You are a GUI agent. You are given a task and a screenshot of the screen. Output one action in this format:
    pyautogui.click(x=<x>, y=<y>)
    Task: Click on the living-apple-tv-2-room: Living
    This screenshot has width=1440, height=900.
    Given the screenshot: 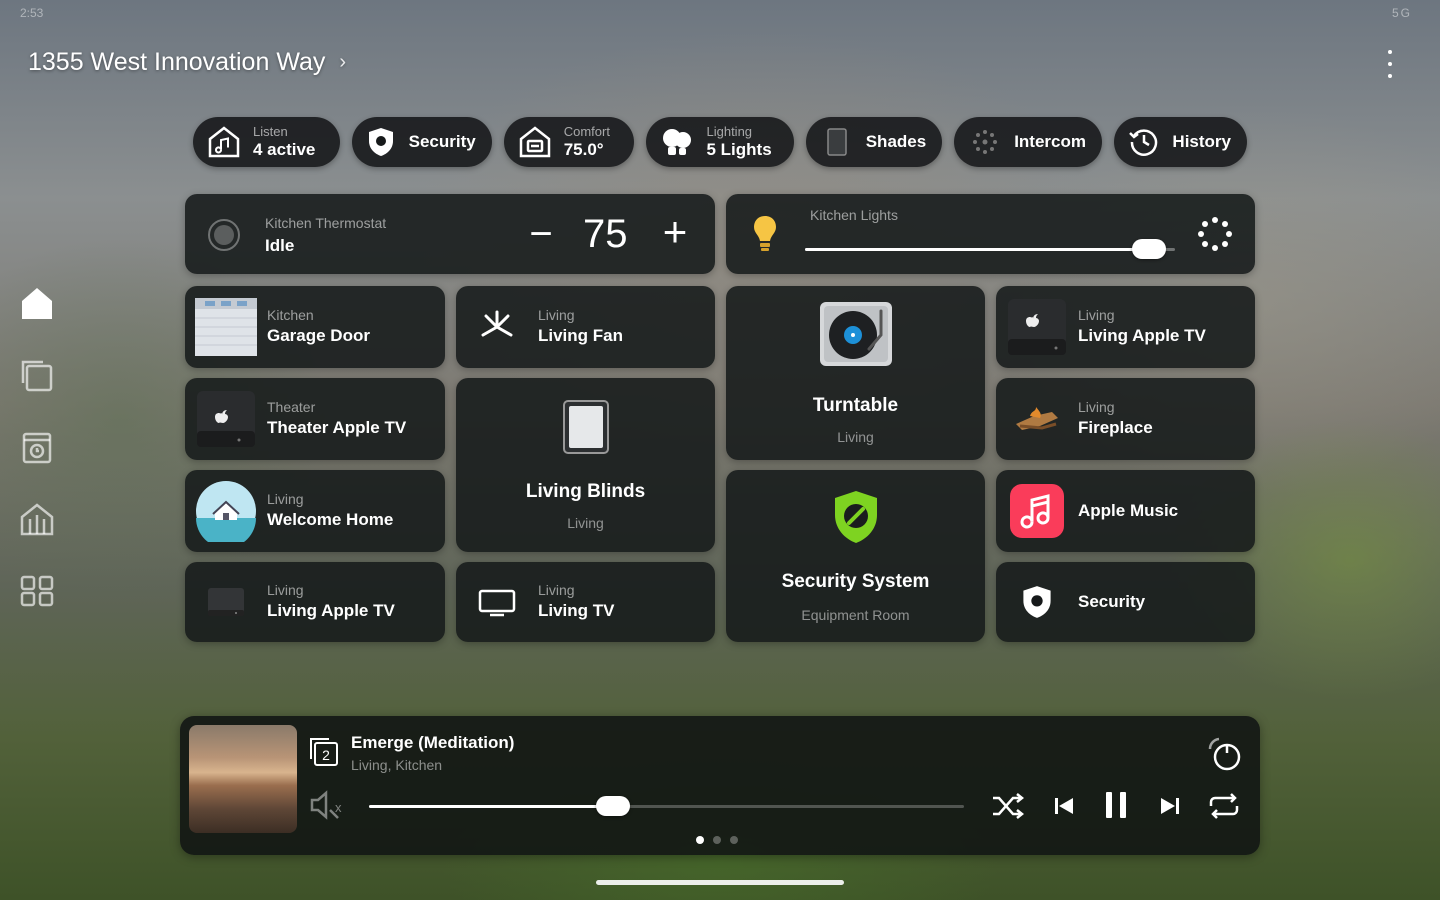 What is the action you would take?
    pyautogui.click(x=285, y=590)
    